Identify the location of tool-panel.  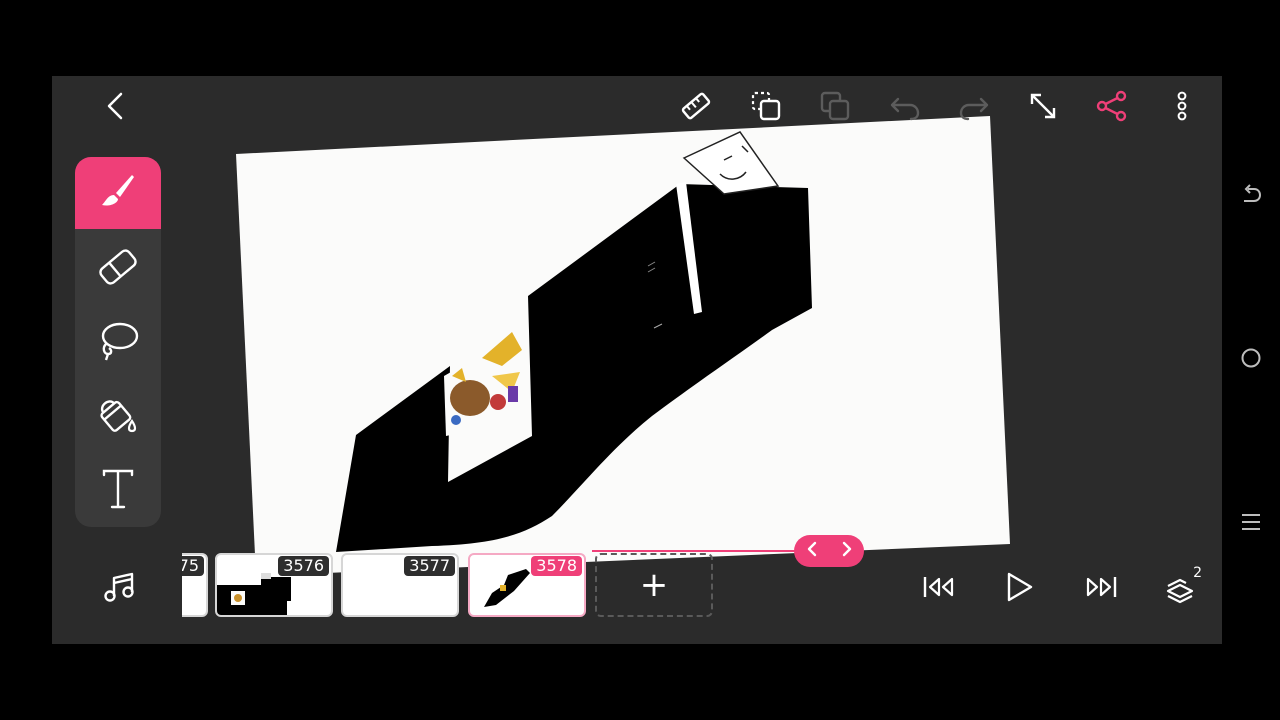
(118, 342).